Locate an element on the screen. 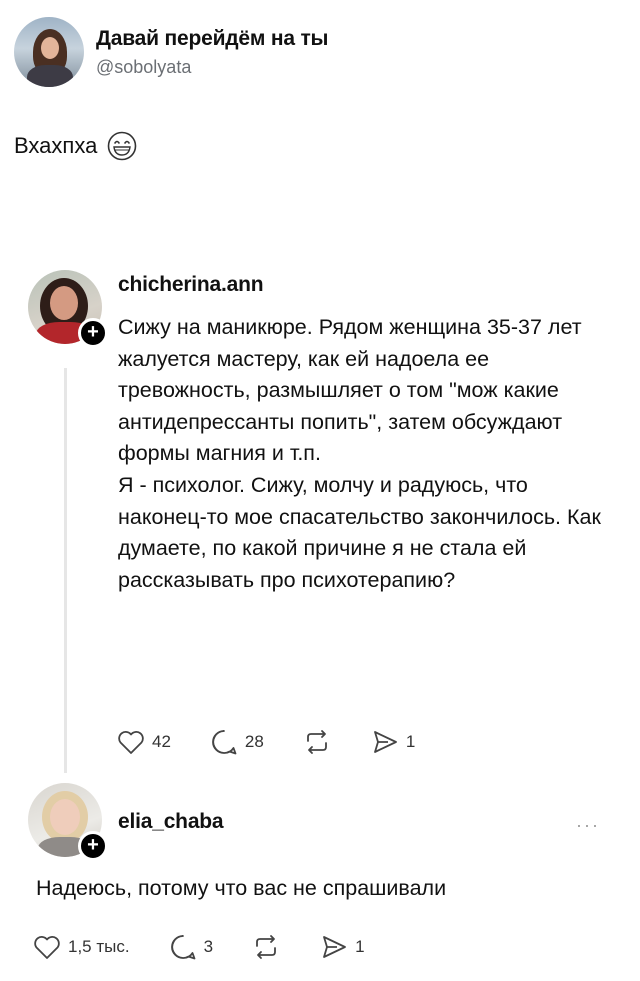 The image size is (640, 981). reply-text: Надеюсь, потому что вас не спрашивали is located at coordinates (241, 888).